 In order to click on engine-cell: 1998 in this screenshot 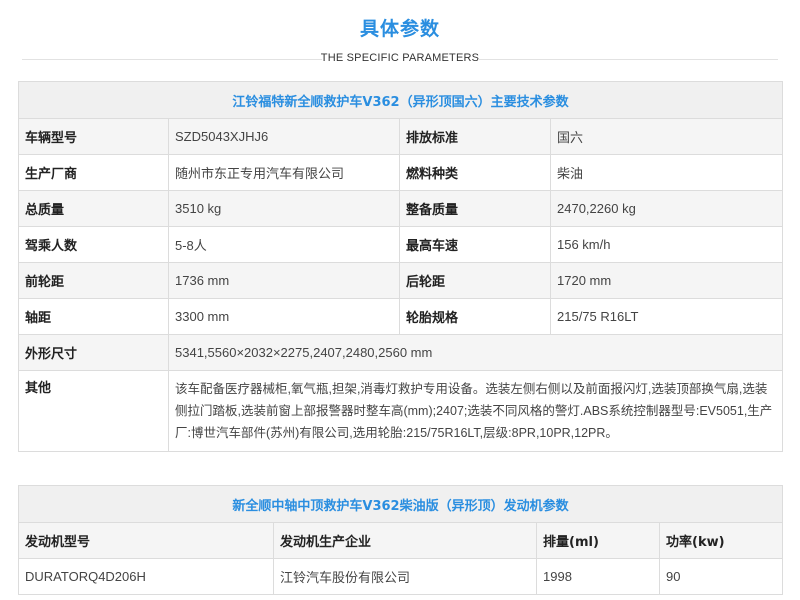, I will do `click(598, 576)`.